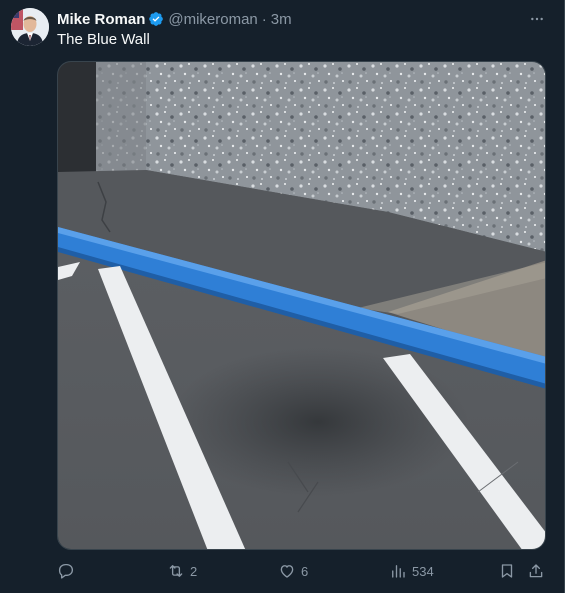 Image resolution: width=565 pixels, height=593 pixels. I want to click on bookmark-button, so click(507, 571).